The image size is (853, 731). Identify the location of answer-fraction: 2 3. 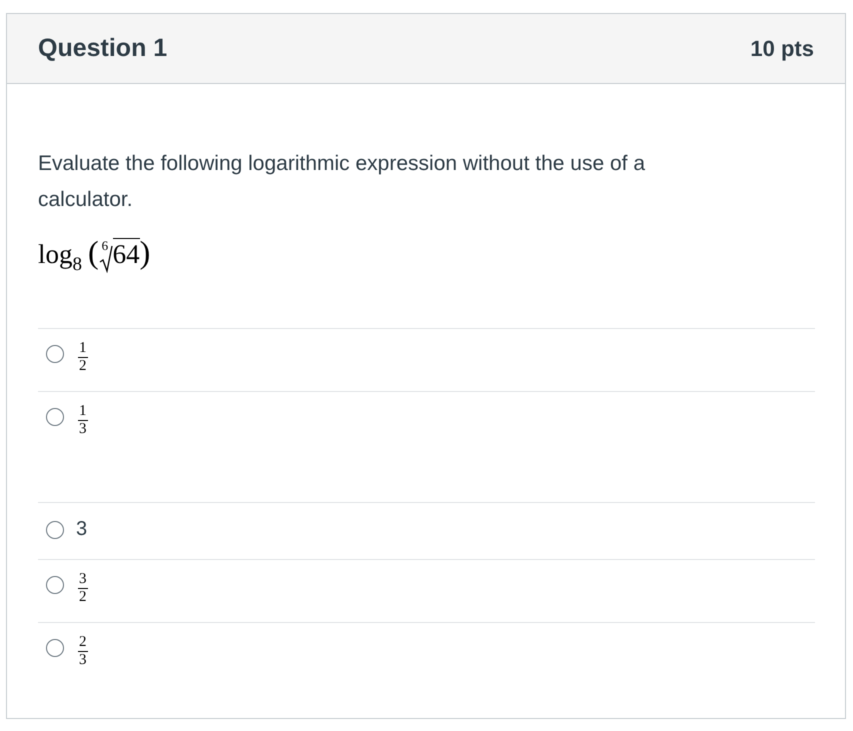
(83, 651).